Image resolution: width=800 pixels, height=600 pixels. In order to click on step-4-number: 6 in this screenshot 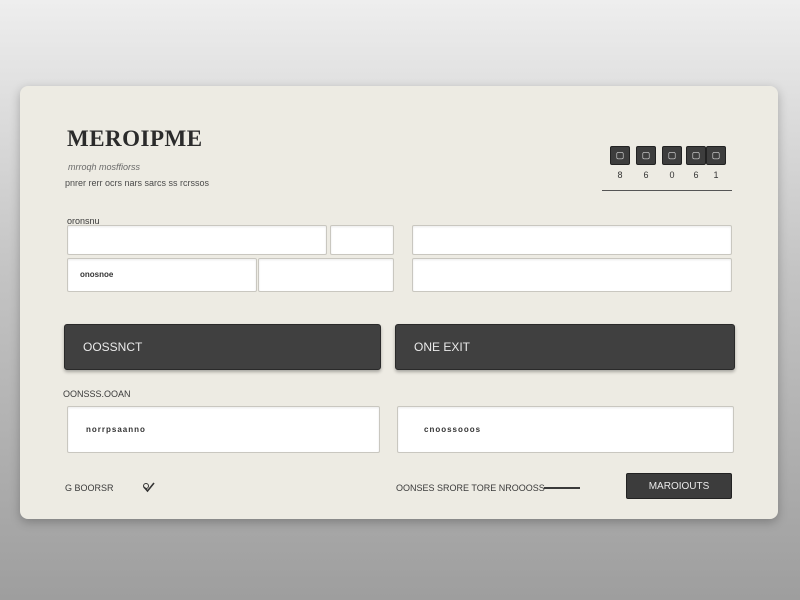, I will do `click(696, 175)`.